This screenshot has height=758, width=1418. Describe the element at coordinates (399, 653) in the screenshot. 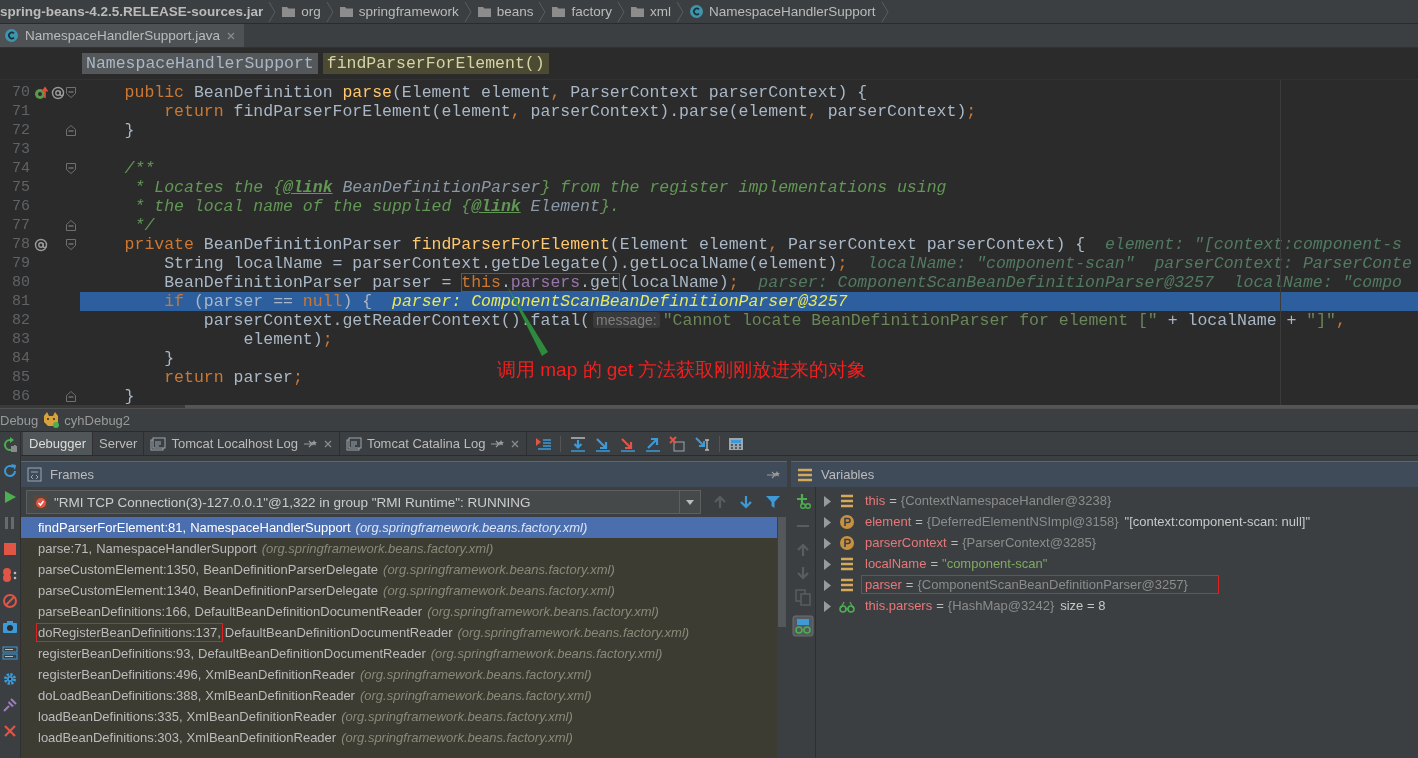

I see `frame-item: registerBeanDefinitions:93, DefaultBeanDefinitionDocumentReader (org.springframework.beans.factory.xml)` at that location.